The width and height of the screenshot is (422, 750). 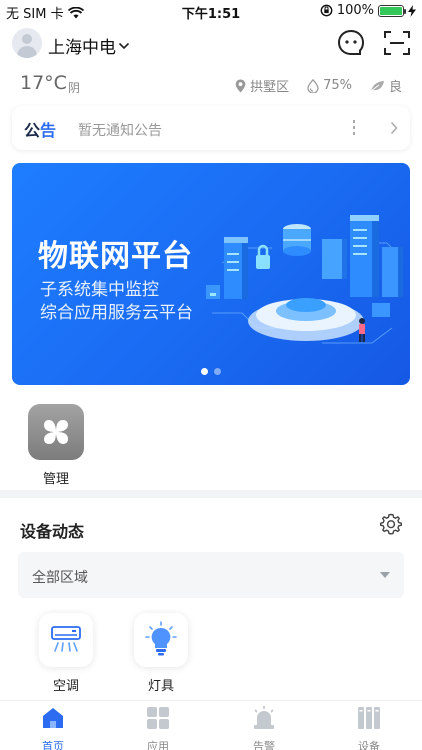 I want to click on light-bulb-icon, so click(x=161, y=640).